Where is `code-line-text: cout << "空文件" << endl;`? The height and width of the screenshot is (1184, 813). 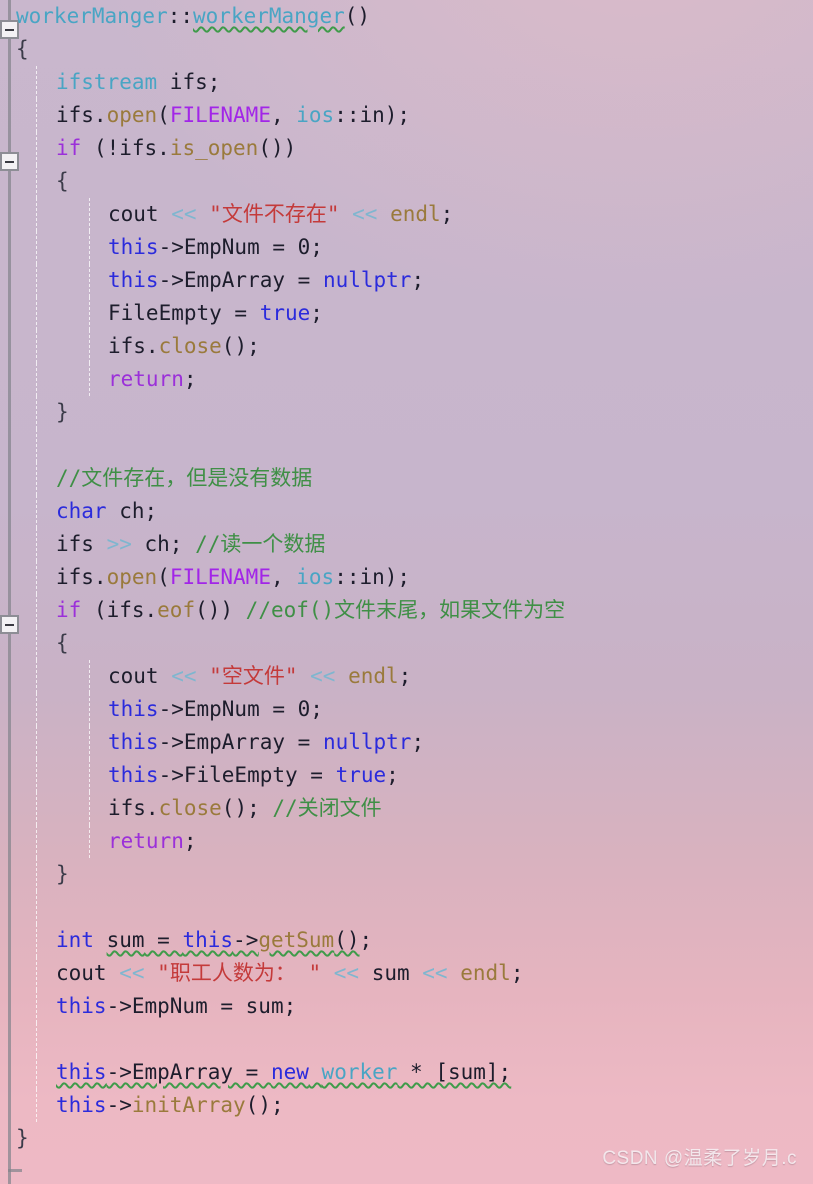
code-line-text: cout << "空文件" << endl; is located at coordinates (259, 676).